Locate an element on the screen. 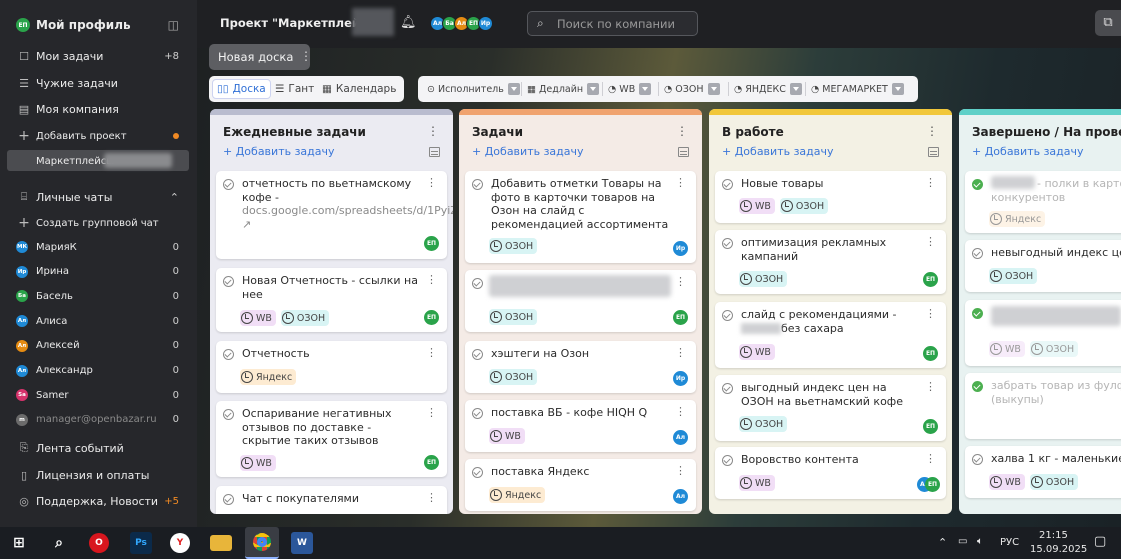  chrome-taskbar-button is located at coordinates (262, 543).